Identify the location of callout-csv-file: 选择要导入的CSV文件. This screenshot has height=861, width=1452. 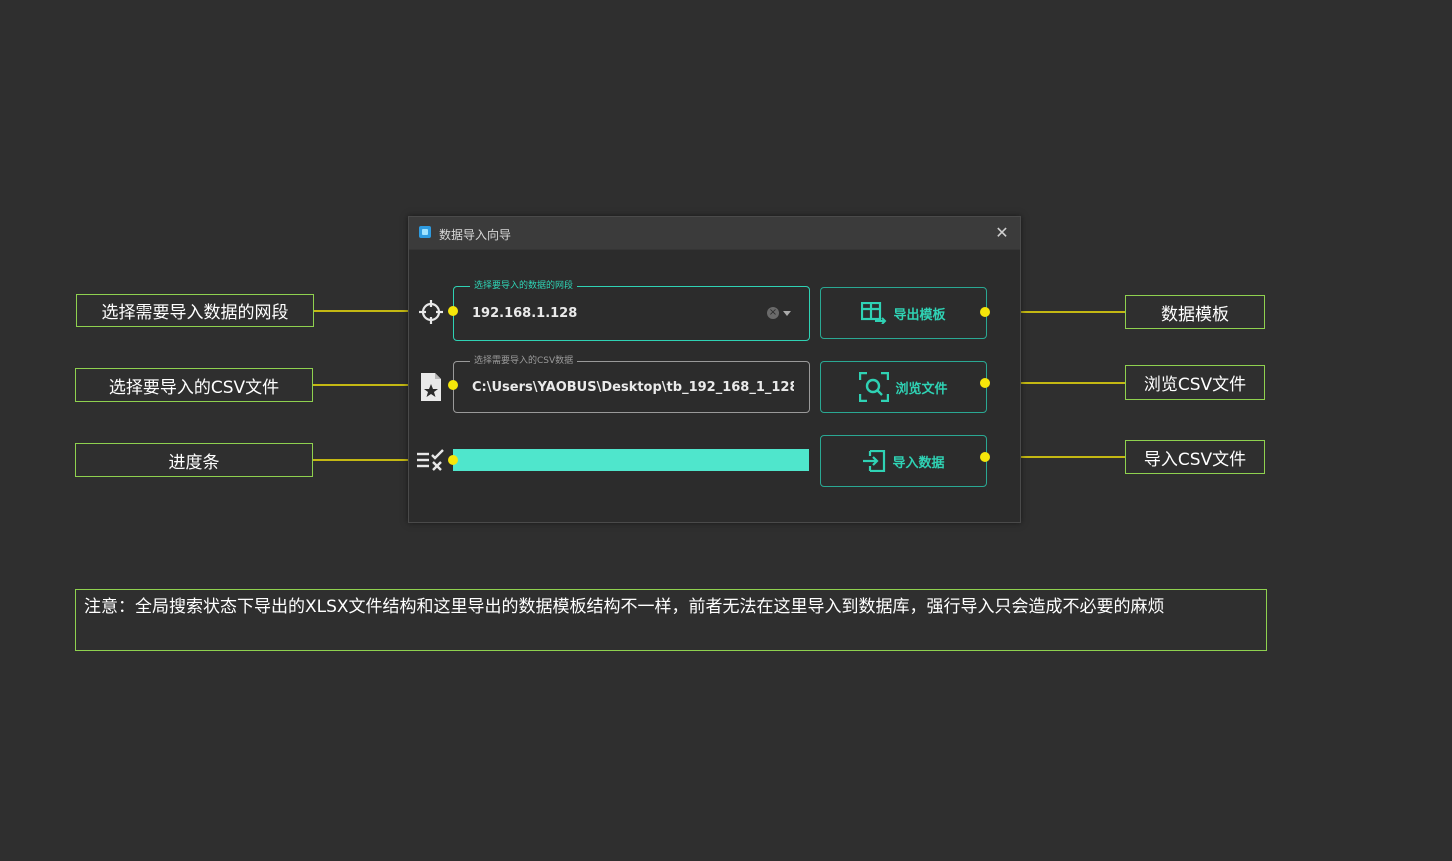
(194, 385).